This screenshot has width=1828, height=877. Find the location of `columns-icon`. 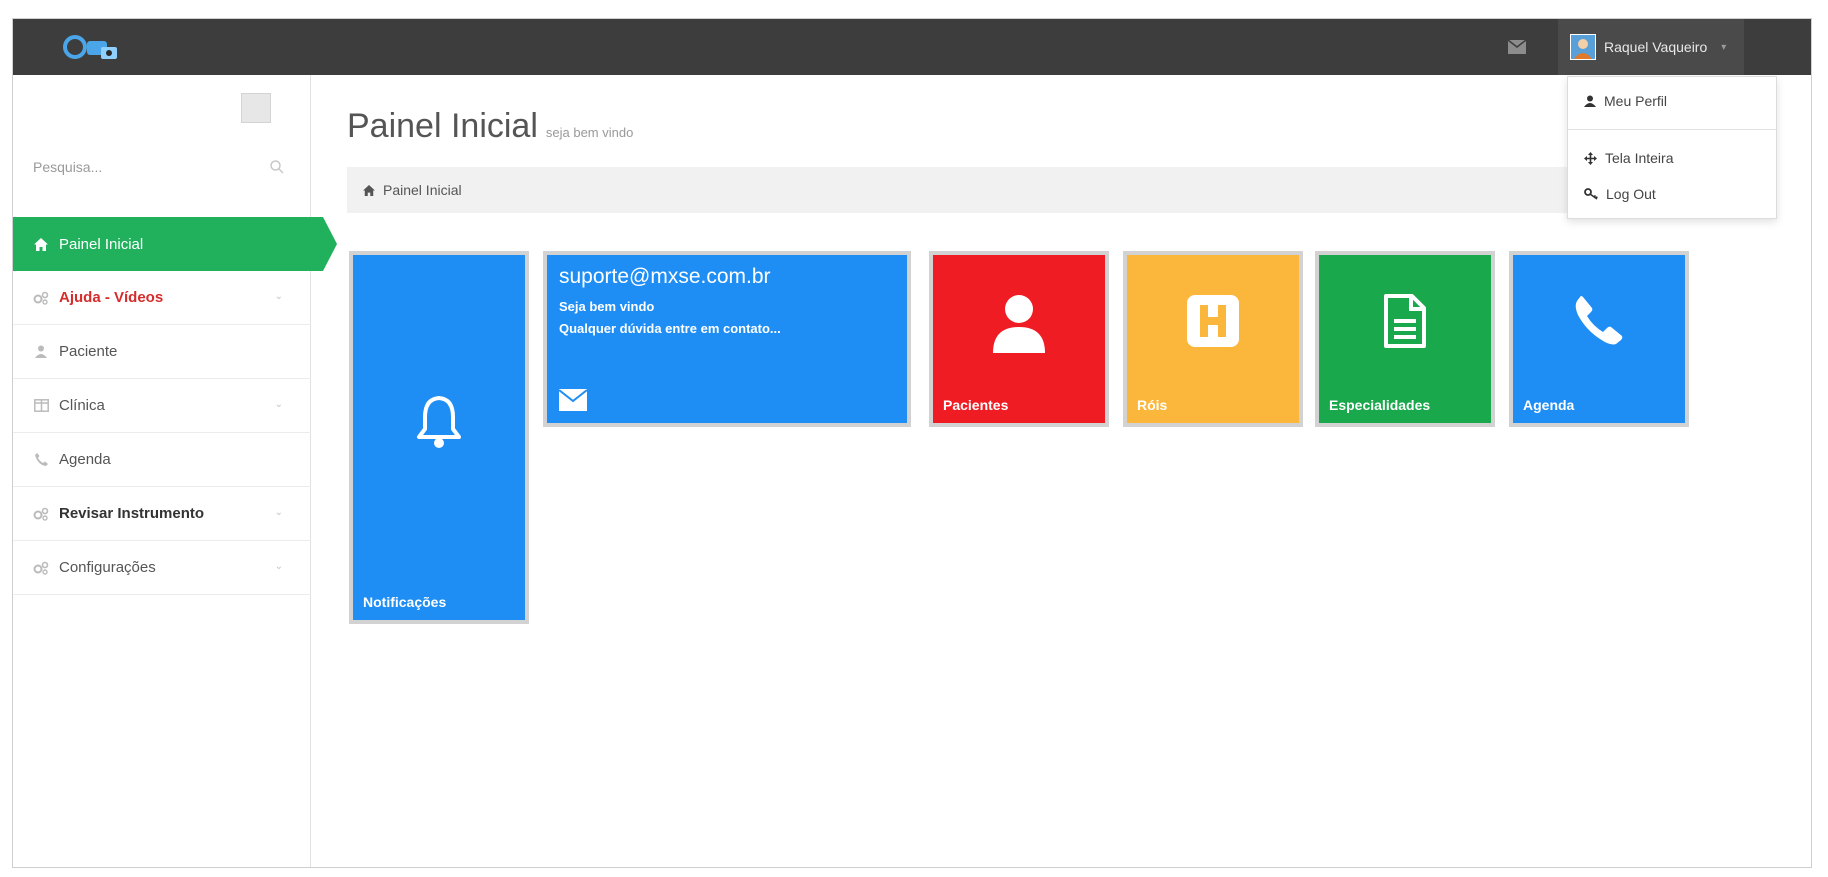

columns-icon is located at coordinates (41, 406).